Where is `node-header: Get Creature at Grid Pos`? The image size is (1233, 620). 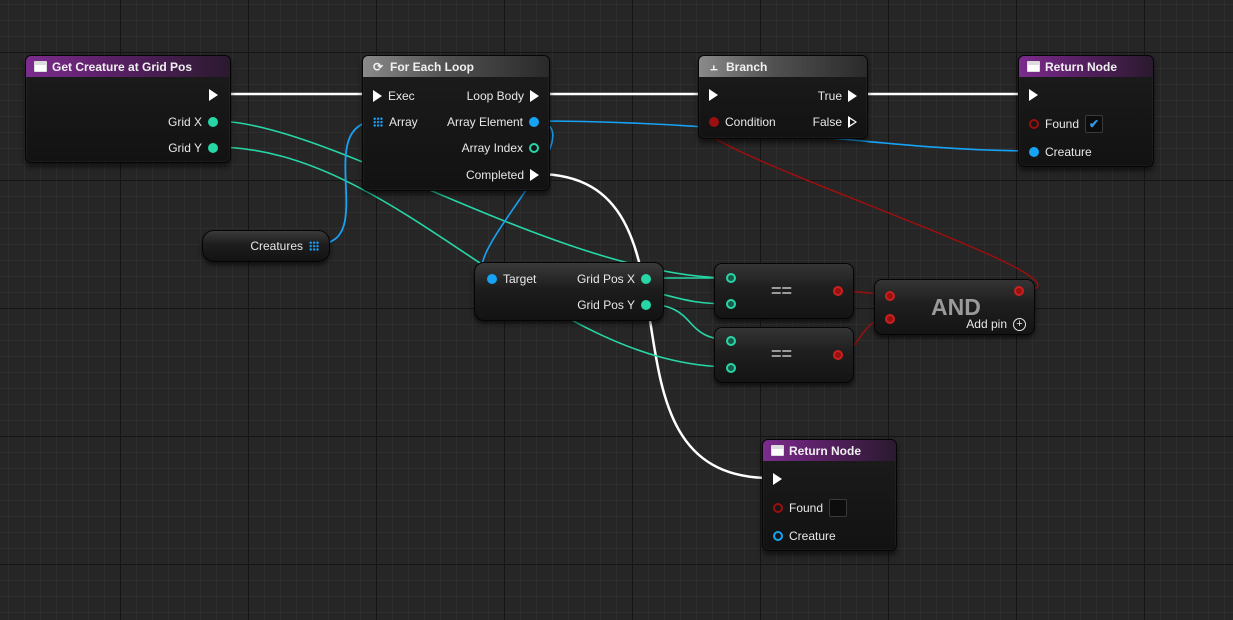
node-header: Get Creature at Grid Pos is located at coordinates (128, 66).